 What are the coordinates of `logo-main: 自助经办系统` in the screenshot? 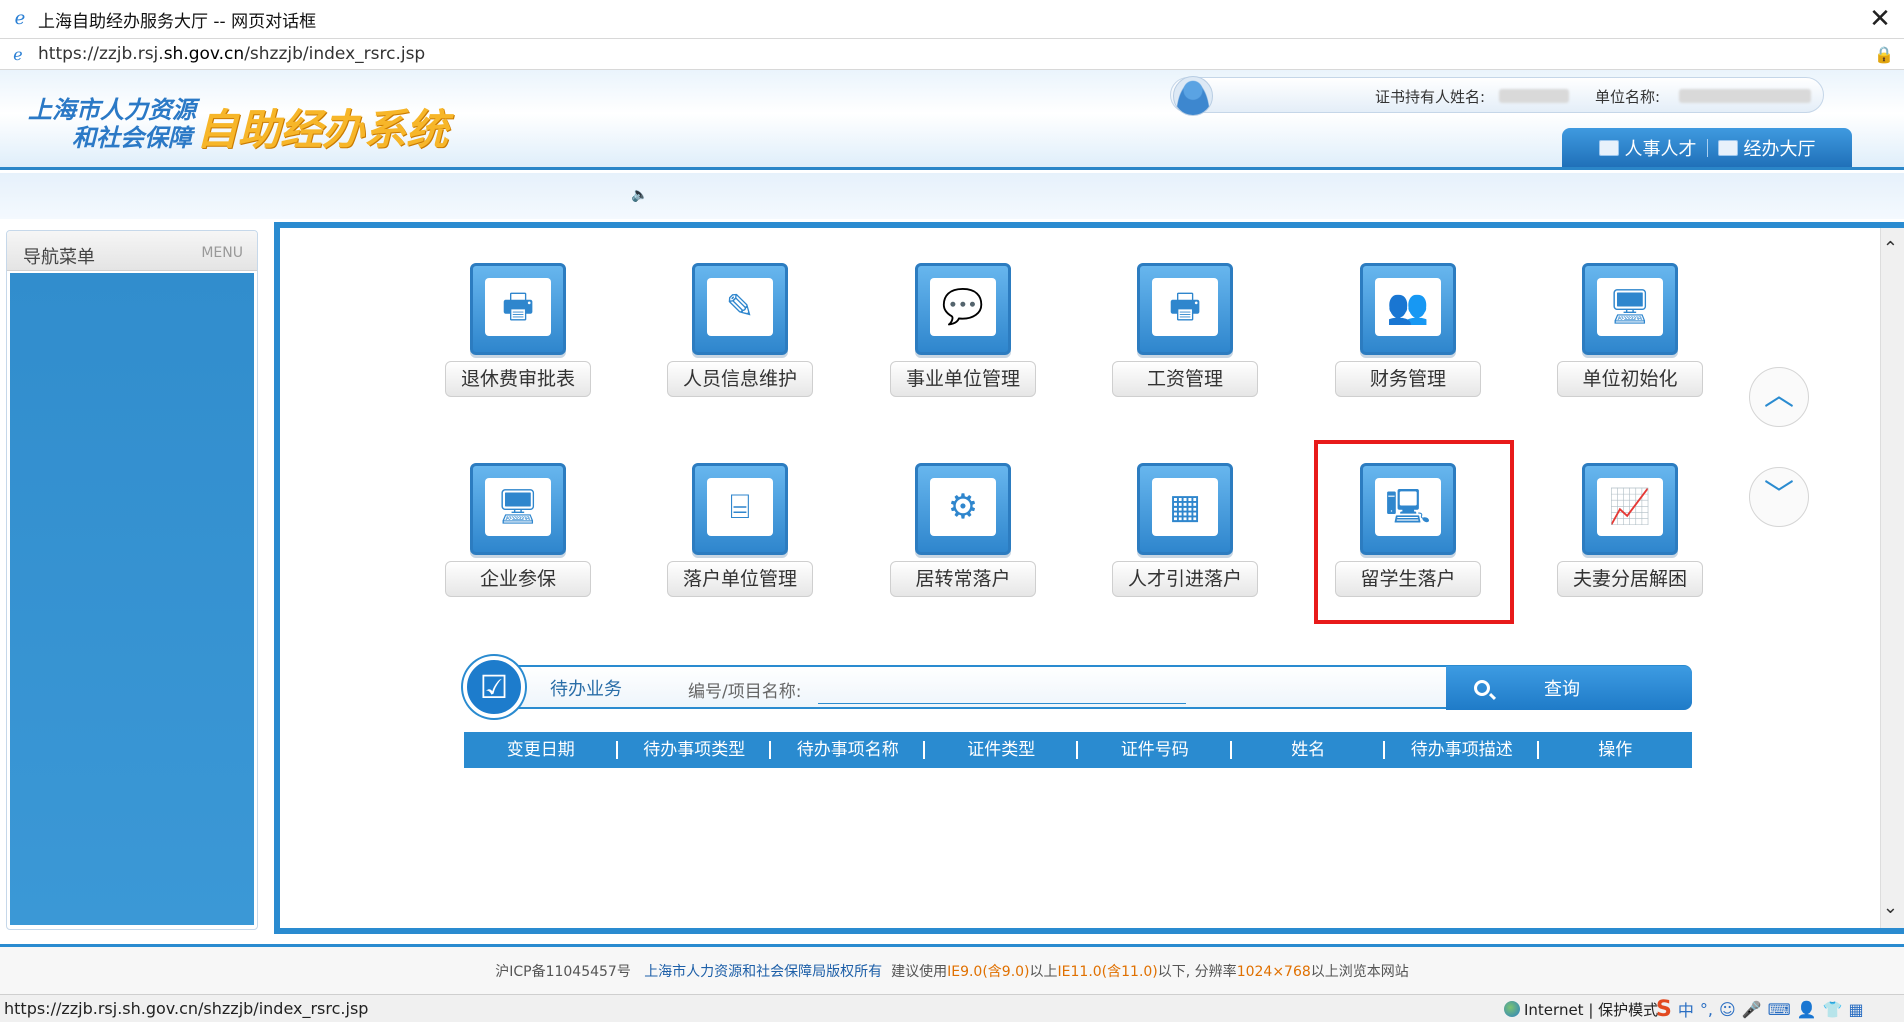 It's located at (322, 129).